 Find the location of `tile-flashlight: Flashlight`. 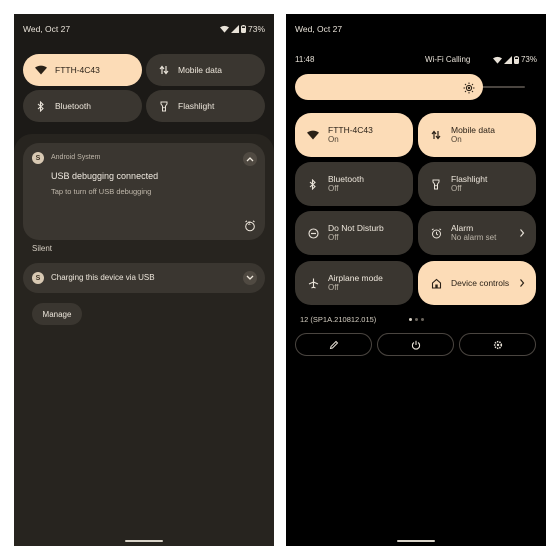

tile-flashlight: Flashlight is located at coordinates (205, 106).